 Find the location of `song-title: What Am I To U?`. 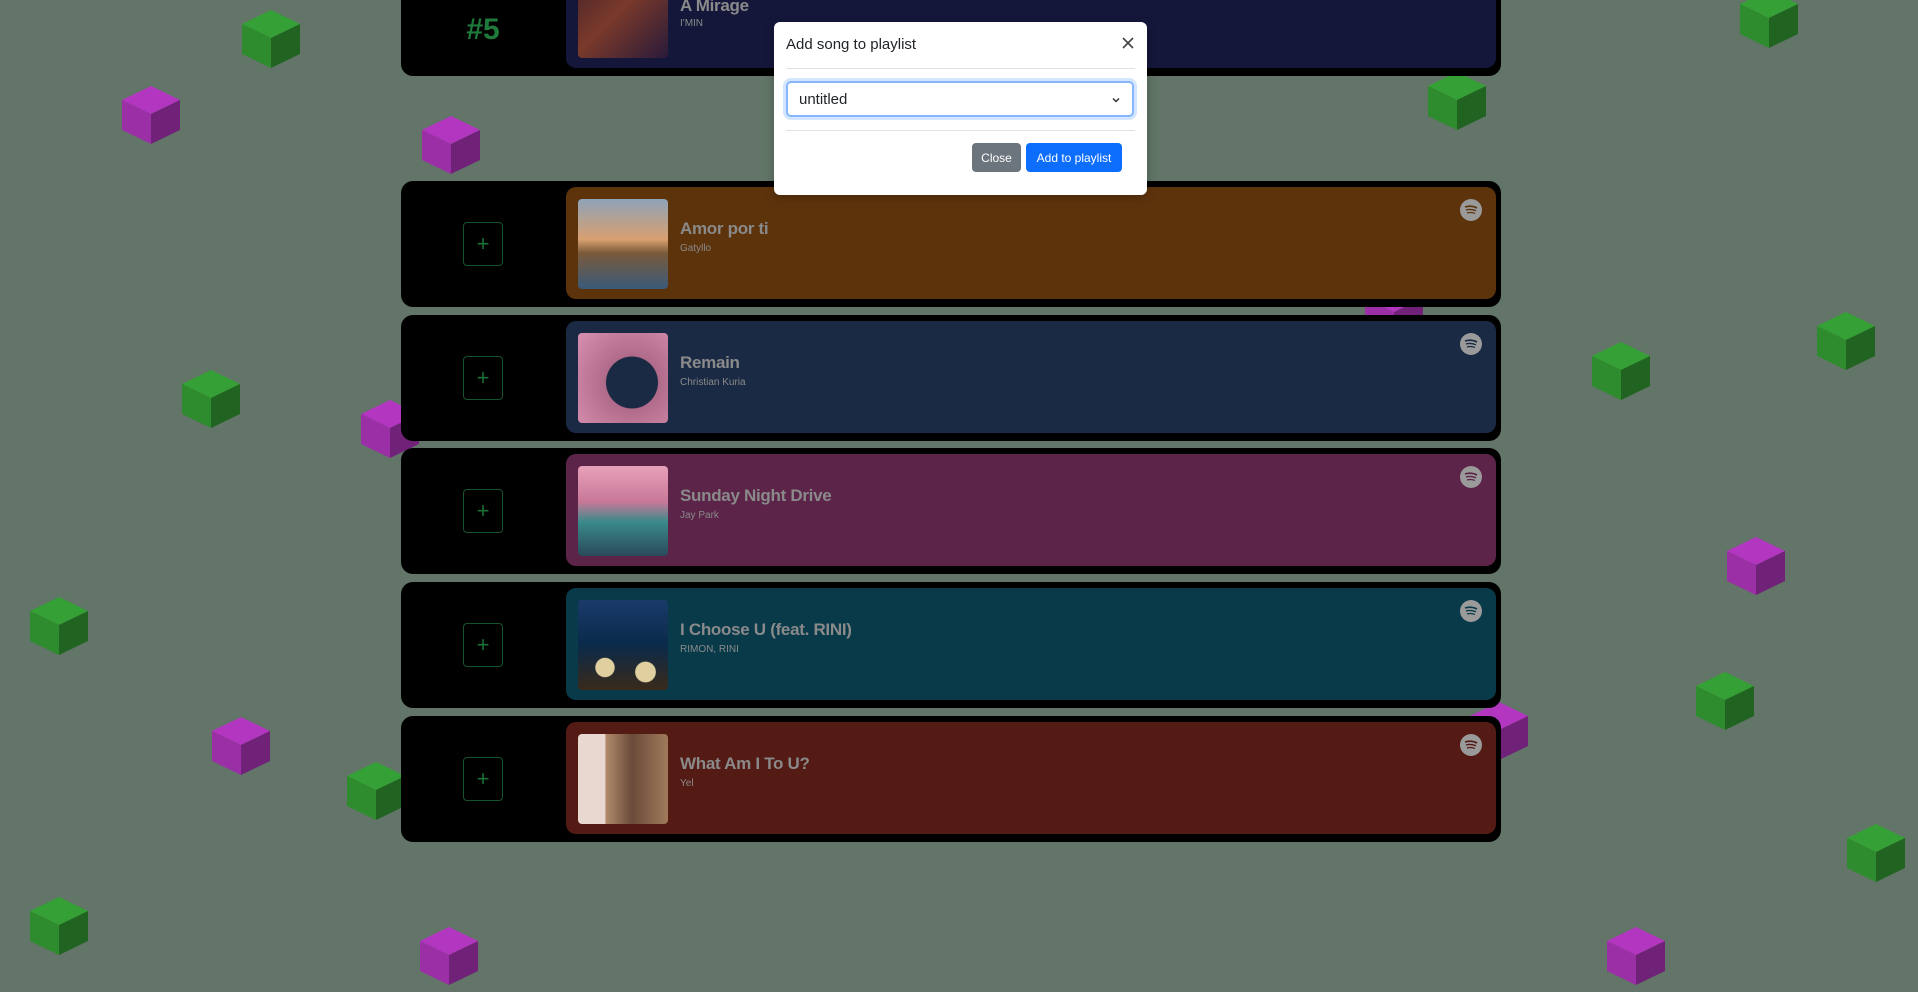

song-title: What Am I To U? is located at coordinates (745, 763).